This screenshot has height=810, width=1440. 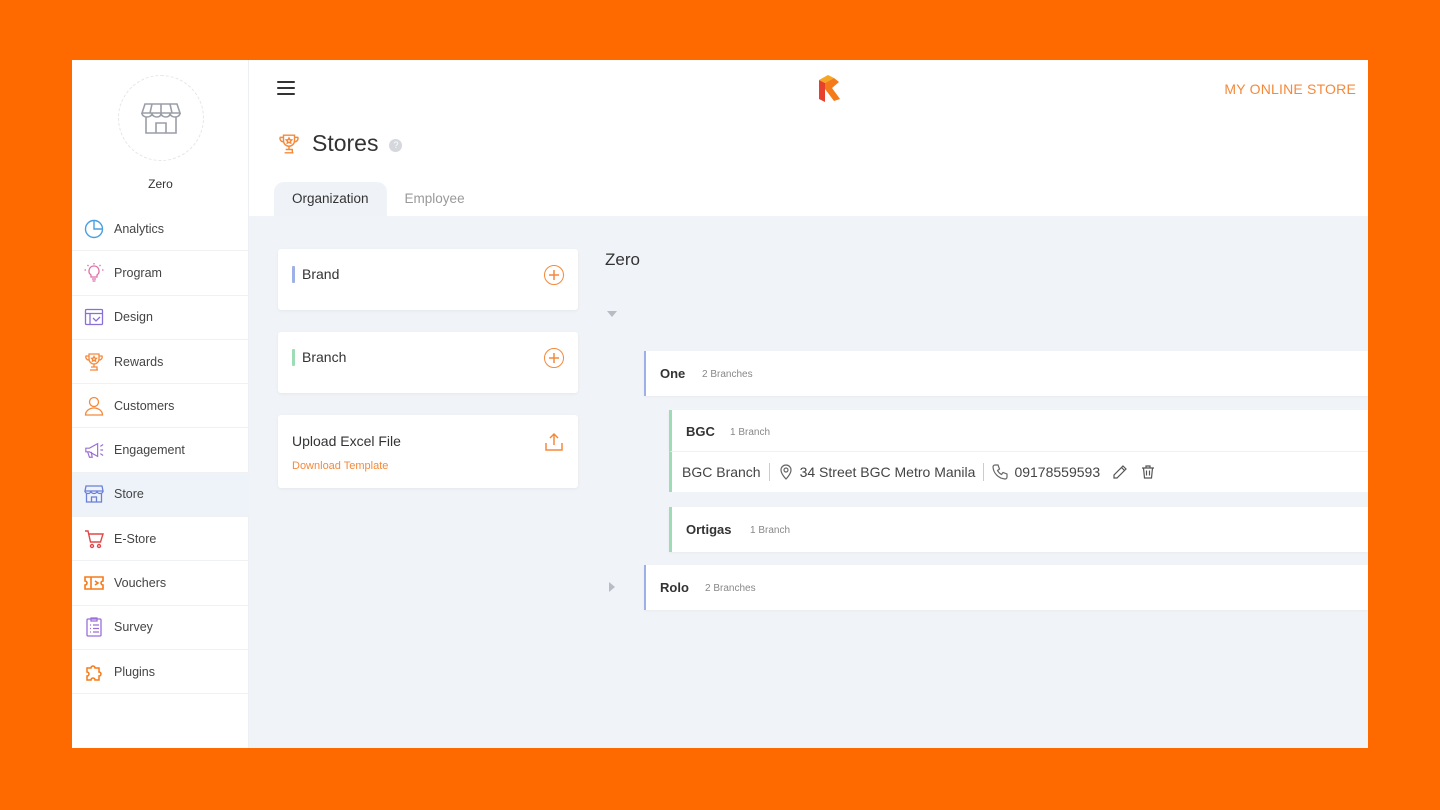 What do you see at coordinates (94, 406) in the screenshot?
I see `user-icon` at bounding box center [94, 406].